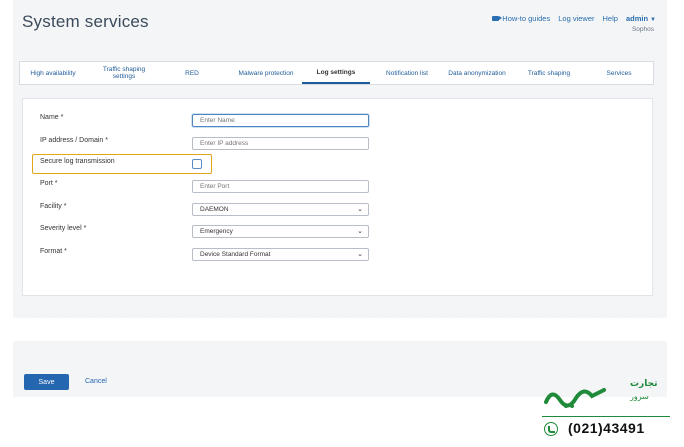 This screenshot has height=447, width=684. What do you see at coordinates (653, 20) in the screenshot?
I see `chevron-down-icon: ▼` at bounding box center [653, 20].